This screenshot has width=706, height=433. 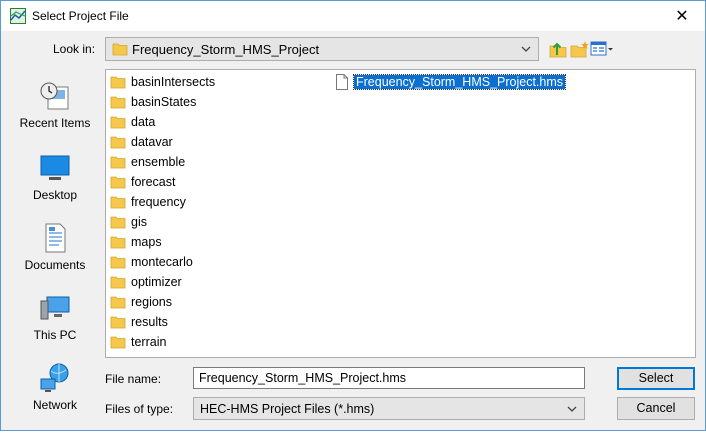 I want to click on look-in-value: Frequency_Storm_HMS_Project, so click(x=226, y=49).